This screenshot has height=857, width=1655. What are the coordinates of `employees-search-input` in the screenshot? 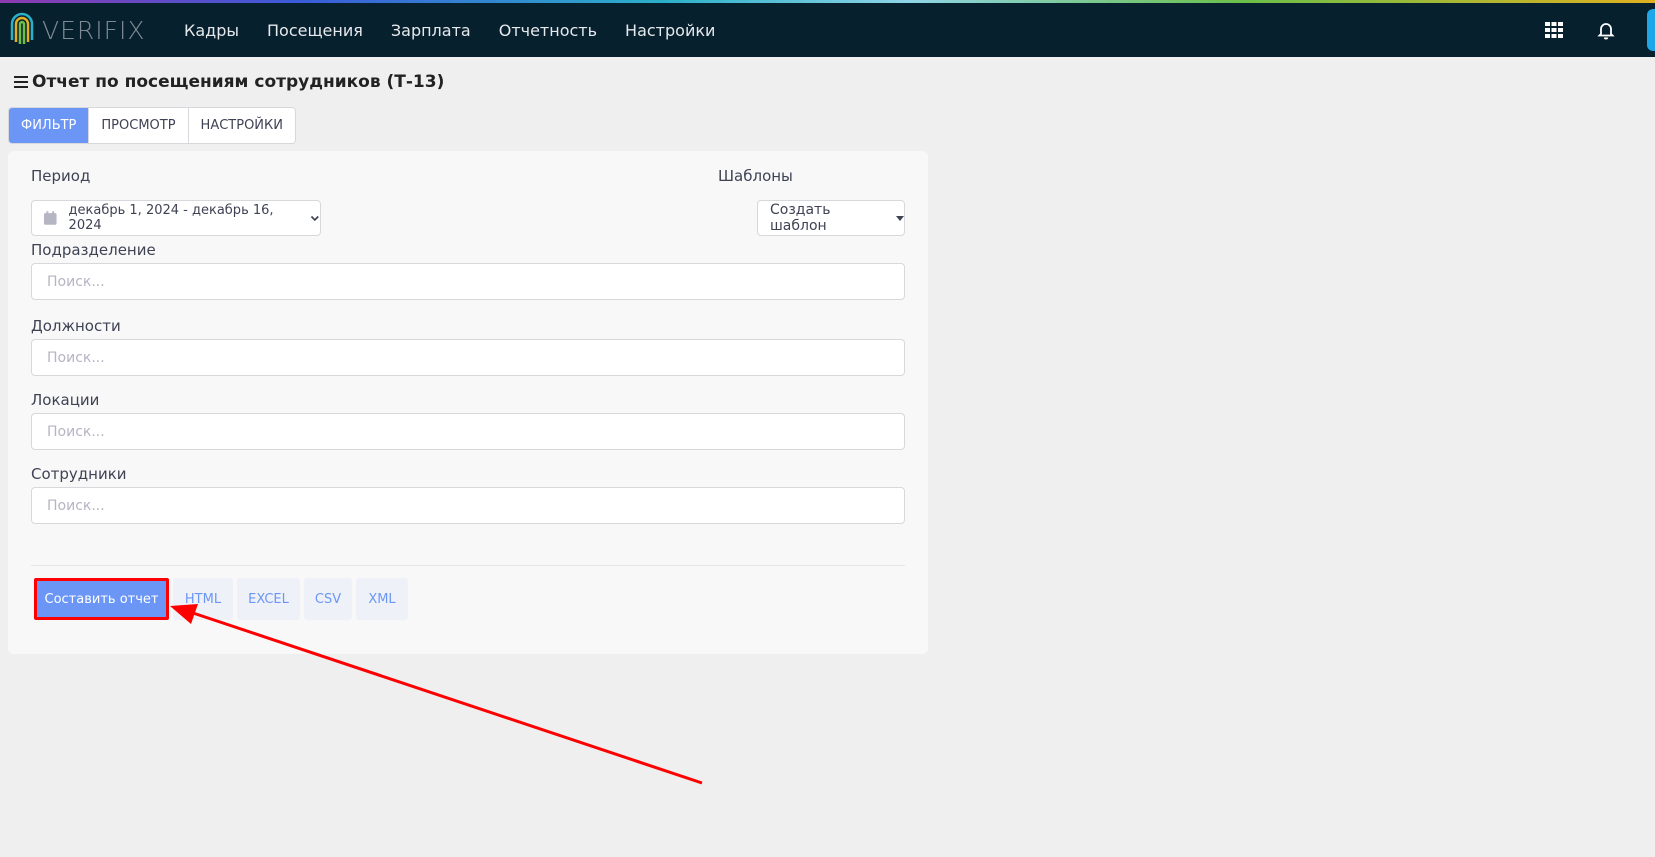 It's located at (468, 505).